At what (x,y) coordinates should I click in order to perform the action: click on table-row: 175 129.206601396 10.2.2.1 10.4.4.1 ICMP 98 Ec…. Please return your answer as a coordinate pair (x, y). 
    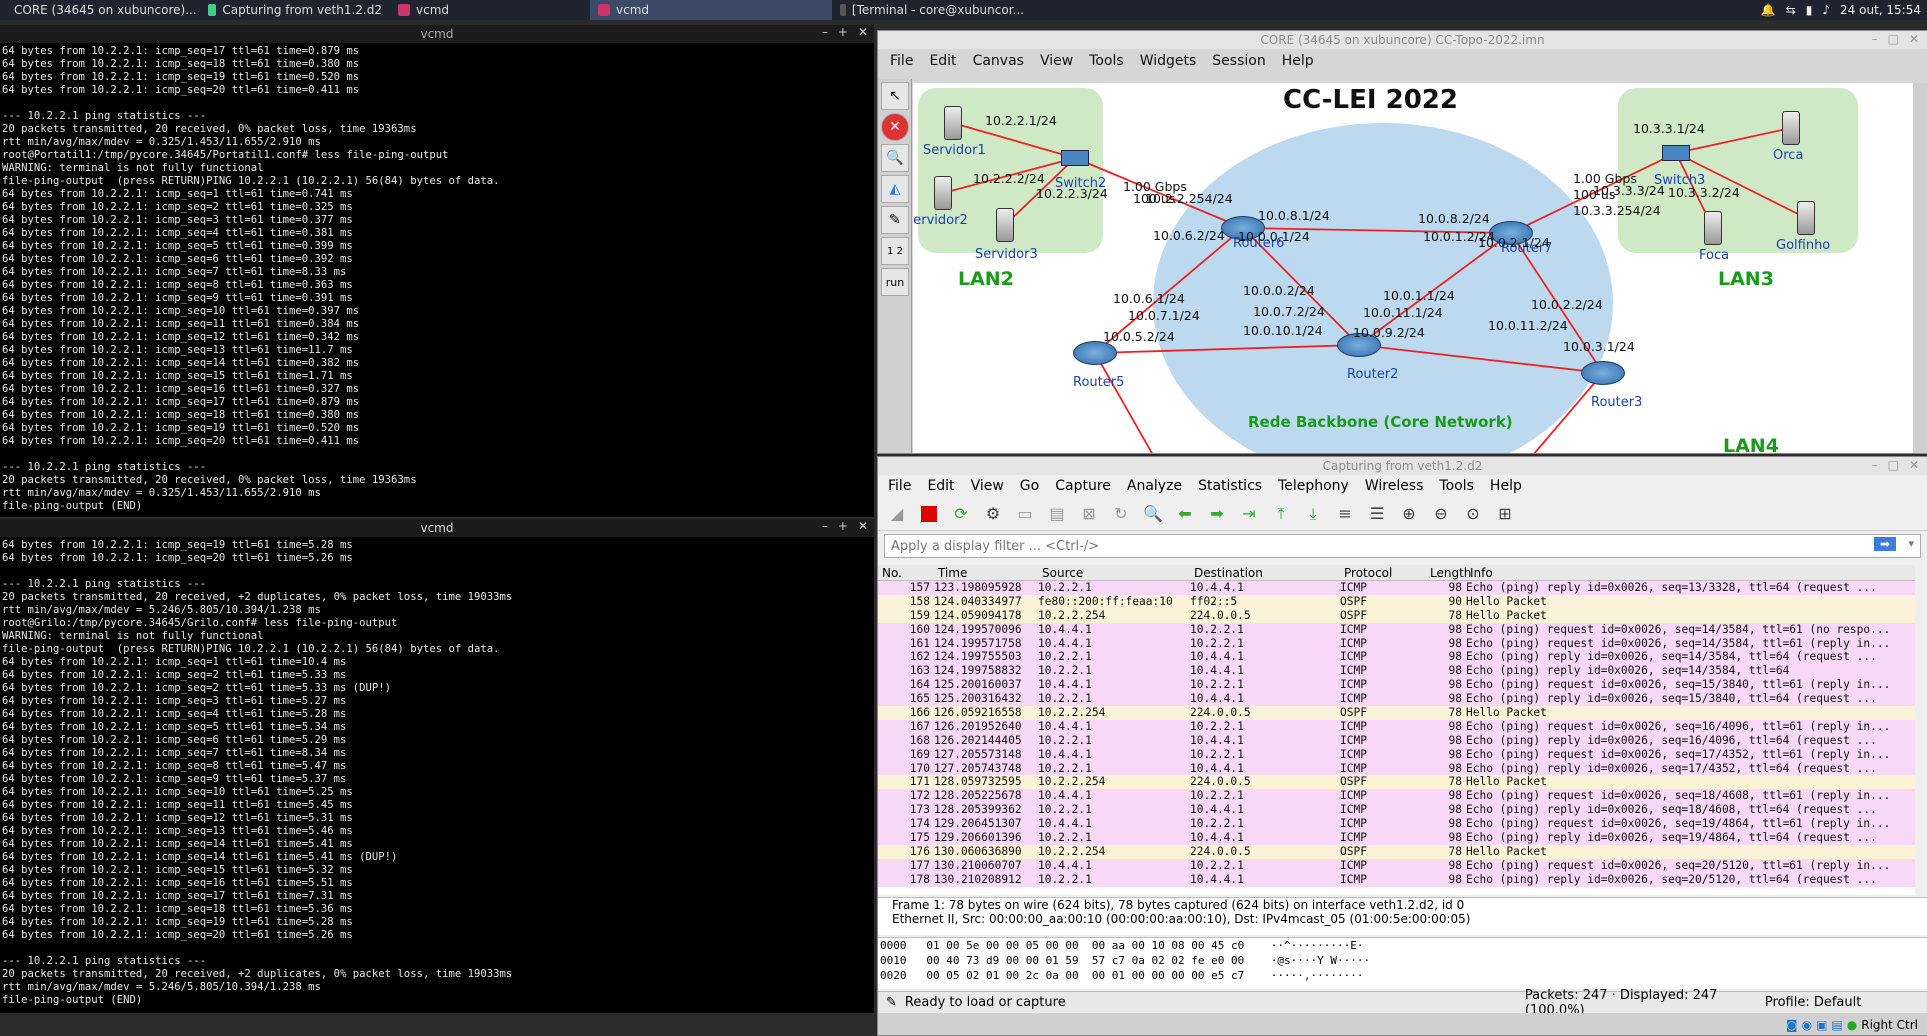
    Looking at the image, I should click on (1396, 838).